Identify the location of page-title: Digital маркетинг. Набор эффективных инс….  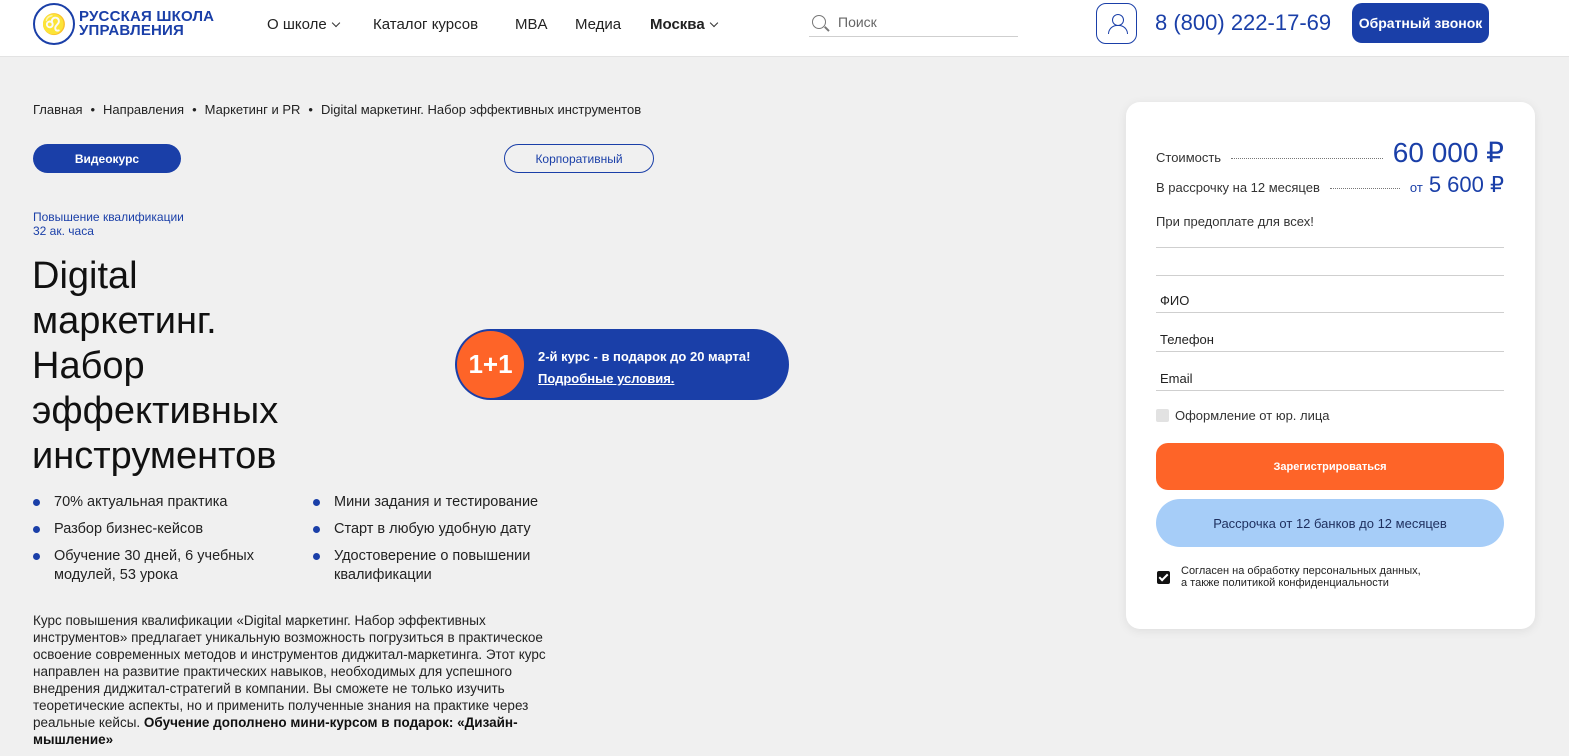
(155, 366).